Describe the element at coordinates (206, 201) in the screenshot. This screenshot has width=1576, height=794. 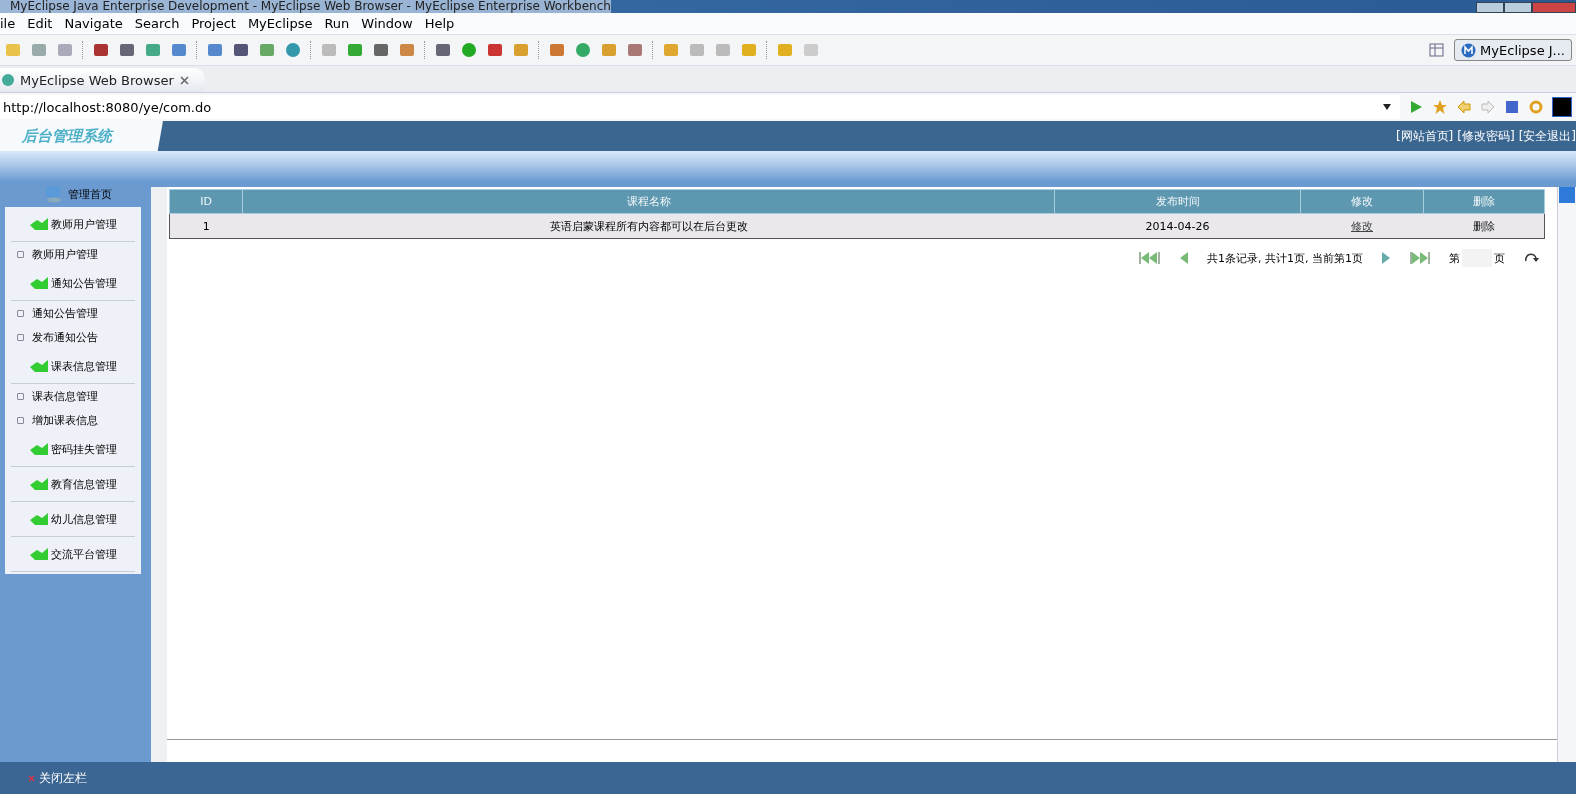
I see `column-header: ID` at that location.